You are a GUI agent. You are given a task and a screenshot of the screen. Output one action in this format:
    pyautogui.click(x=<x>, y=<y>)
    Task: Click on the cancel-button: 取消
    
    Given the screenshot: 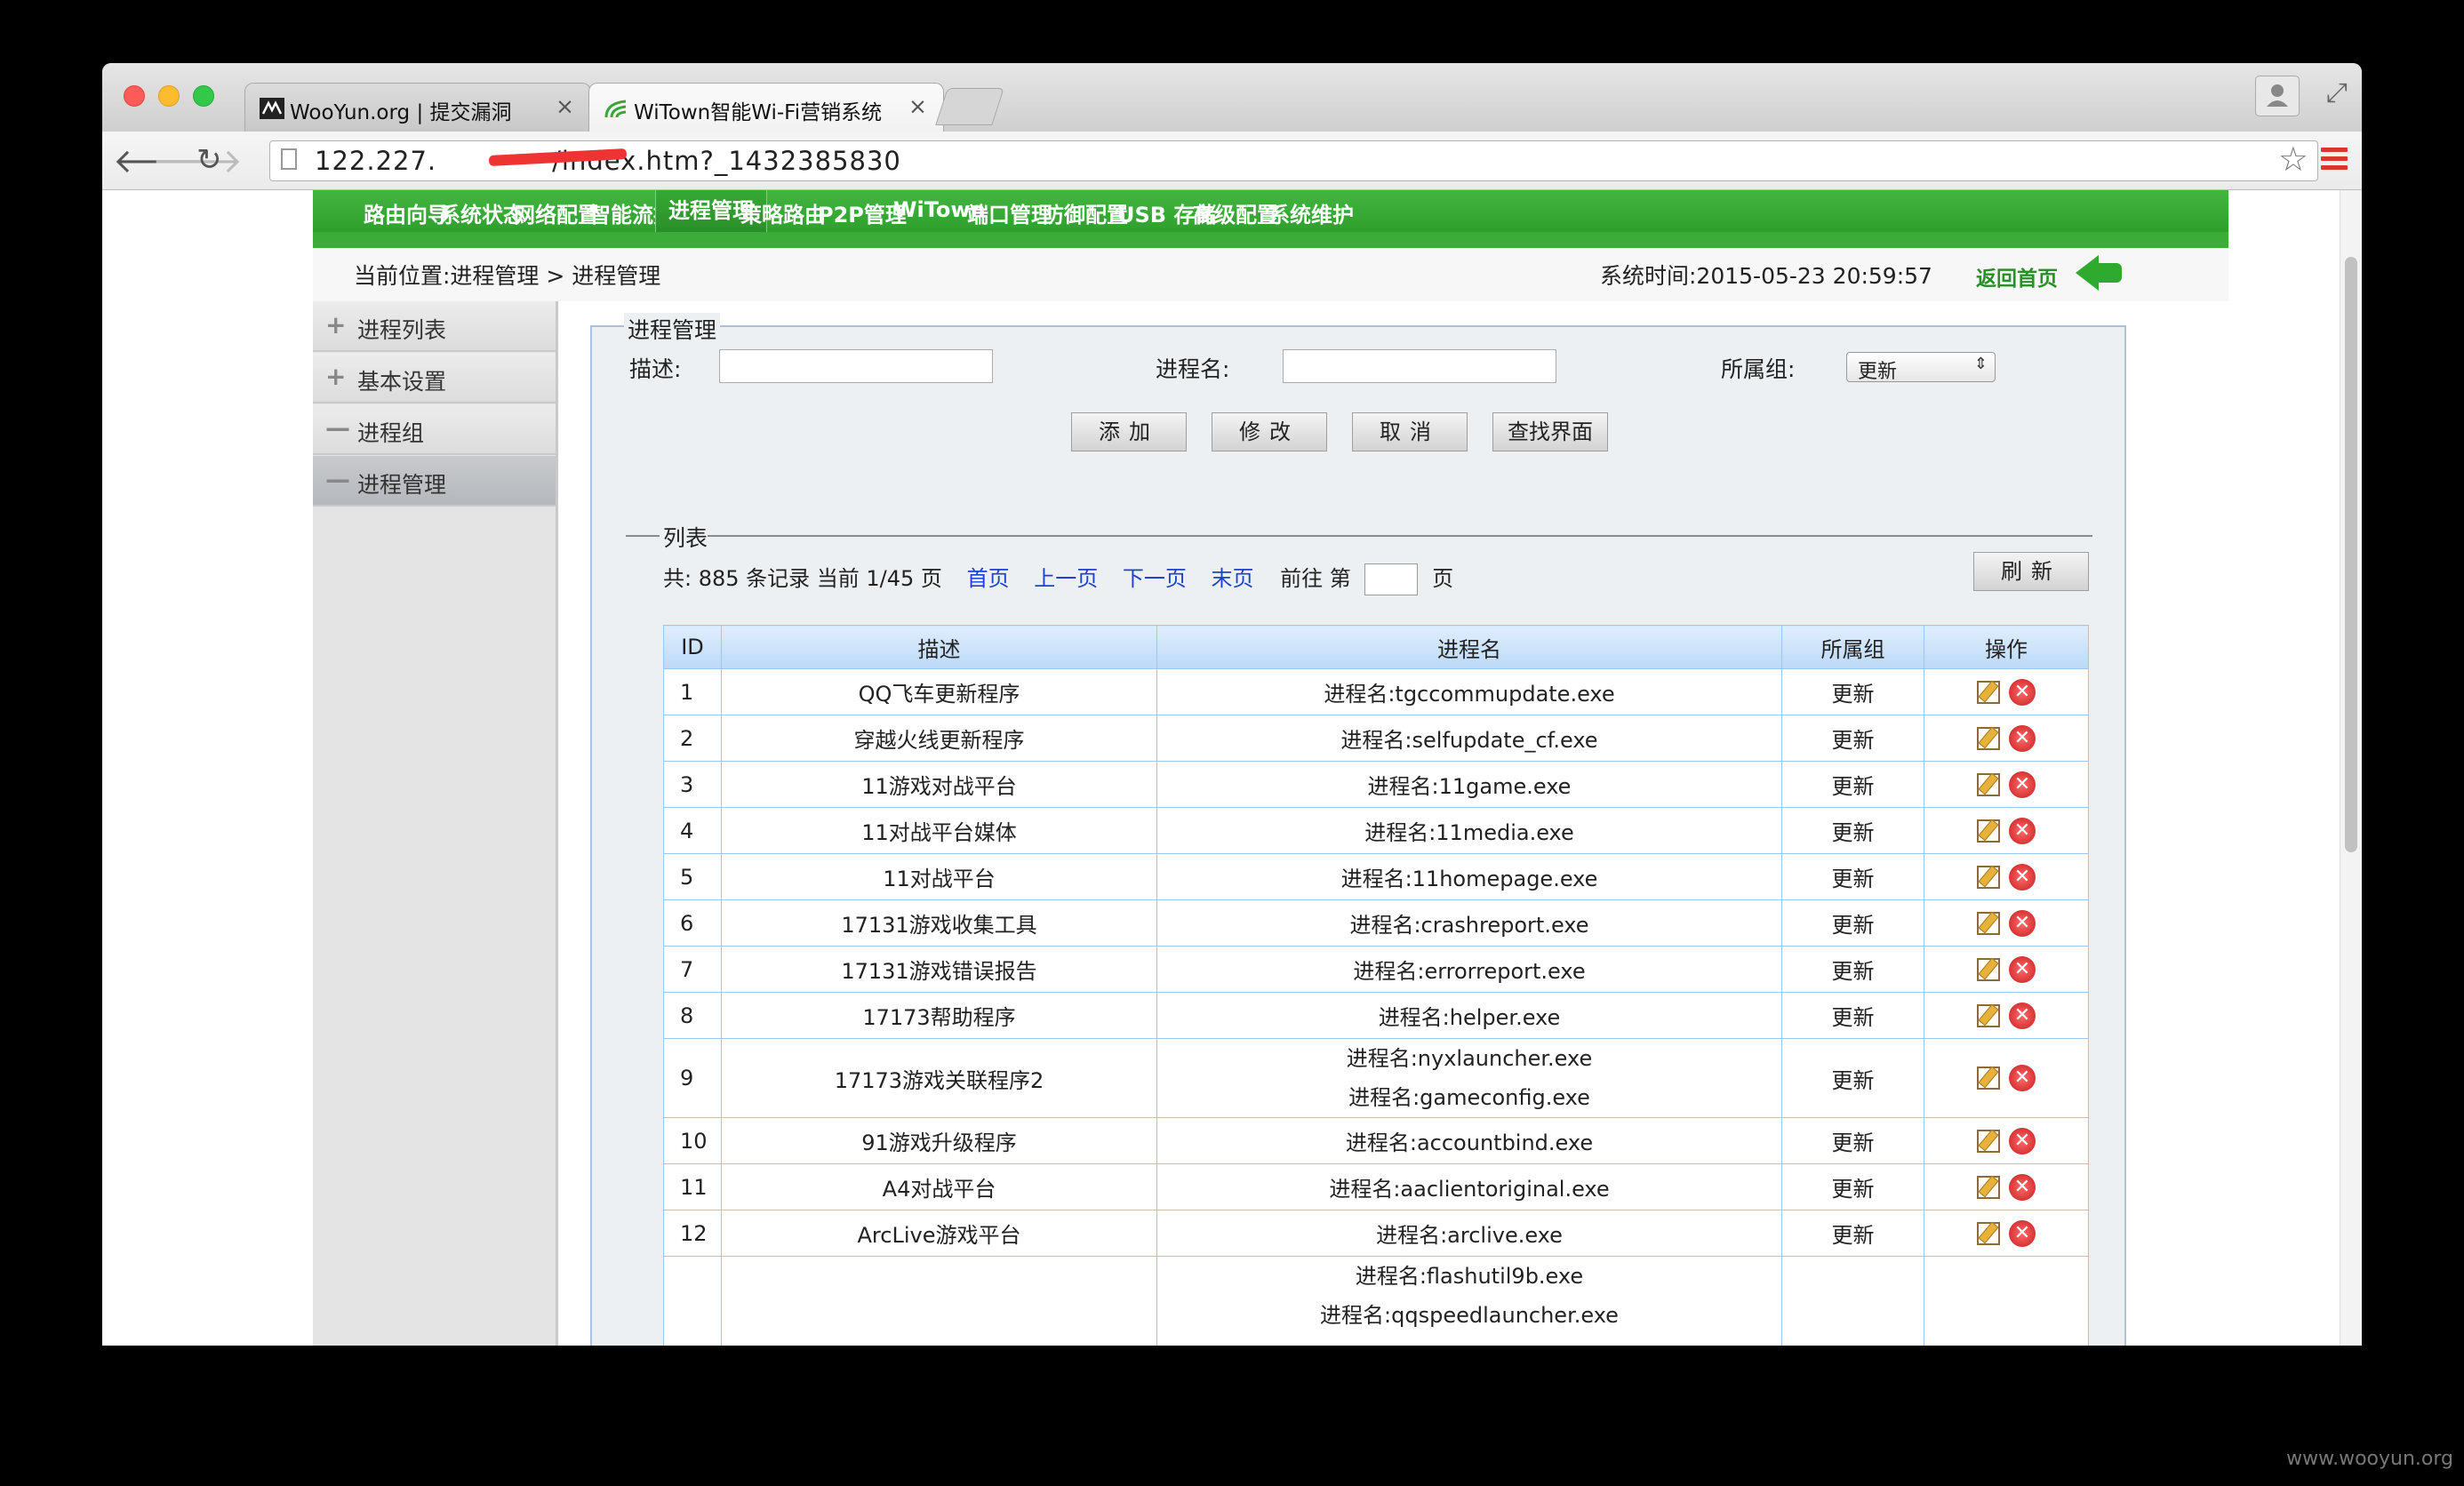 What is the action you would take?
    pyautogui.click(x=1410, y=431)
    